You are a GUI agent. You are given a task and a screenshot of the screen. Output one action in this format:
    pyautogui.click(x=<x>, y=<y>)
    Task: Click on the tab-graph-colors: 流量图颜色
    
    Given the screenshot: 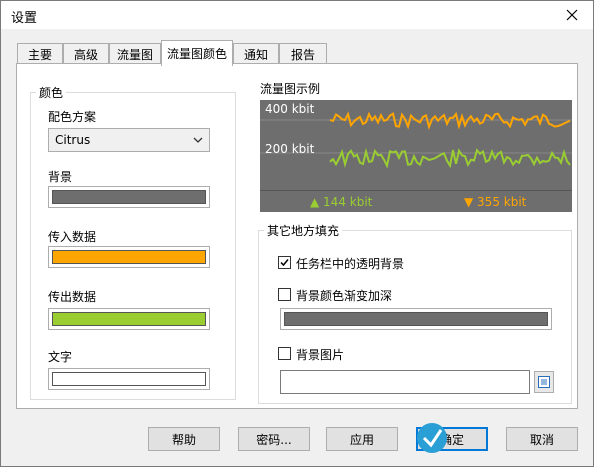 What is the action you would take?
    pyautogui.click(x=197, y=53)
    